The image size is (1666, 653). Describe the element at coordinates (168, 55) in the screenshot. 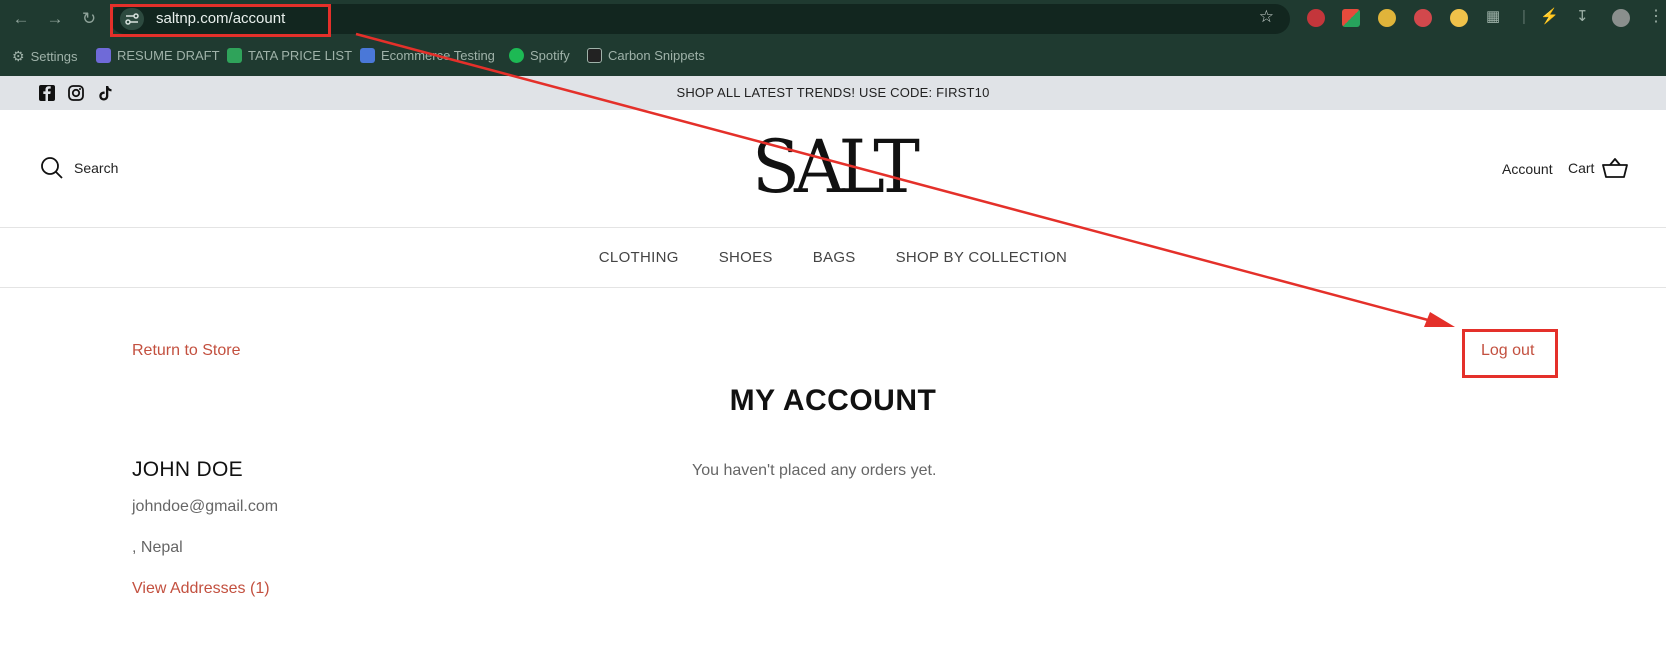

I see `bookmark-label: RESUME DRAFT` at that location.